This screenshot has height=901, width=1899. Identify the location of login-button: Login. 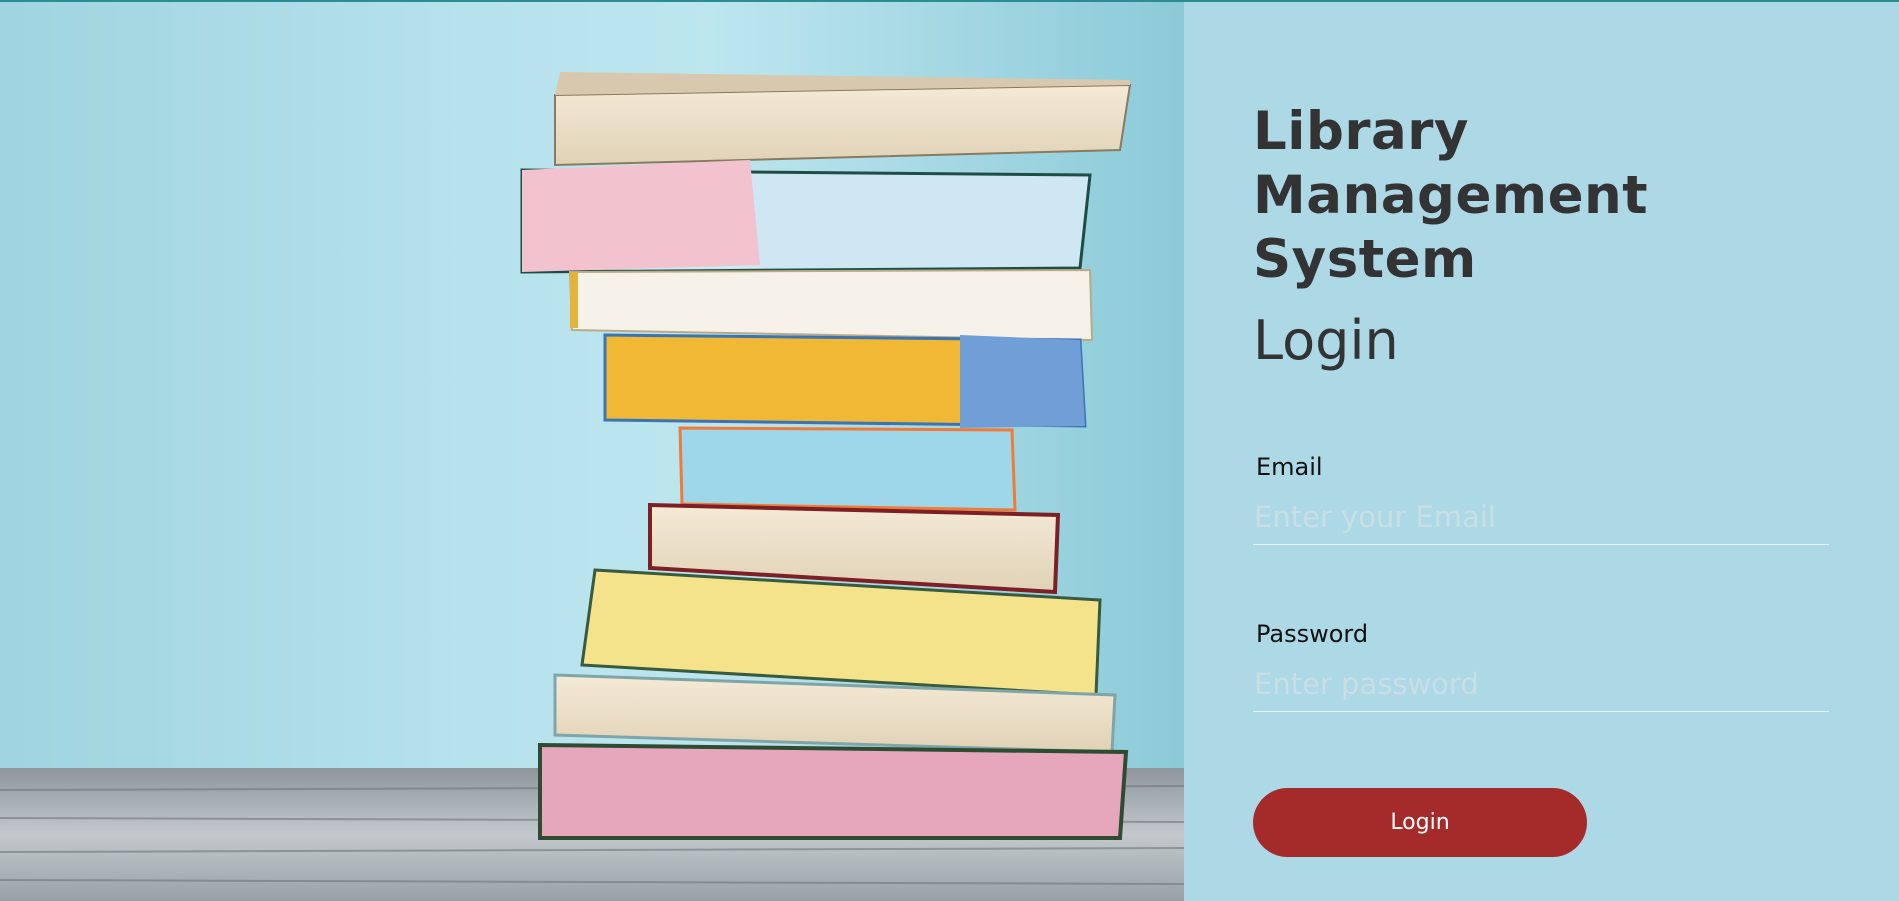
(1420, 822).